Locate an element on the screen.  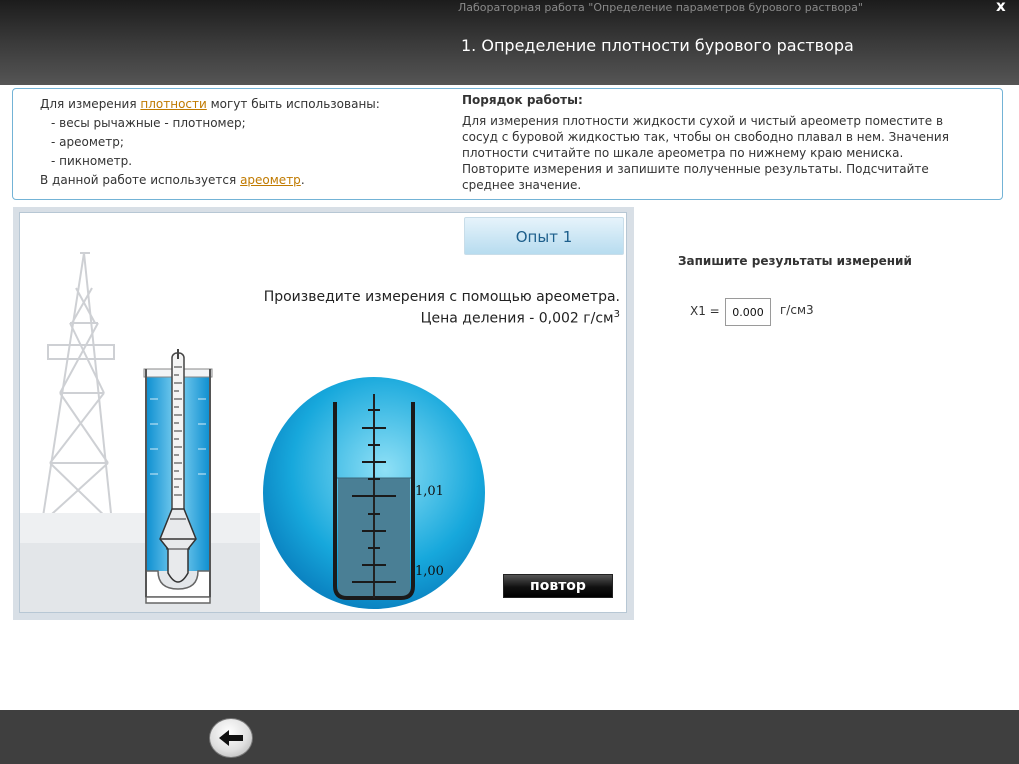
close-icon: x is located at coordinates (1001, 7).